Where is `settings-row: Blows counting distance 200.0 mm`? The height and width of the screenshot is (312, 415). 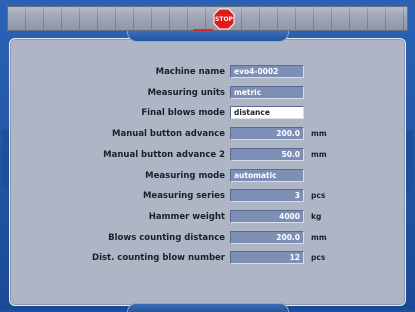
settings-row: Blows counting distance 200.0 mm is located at coordinates (207, 238).